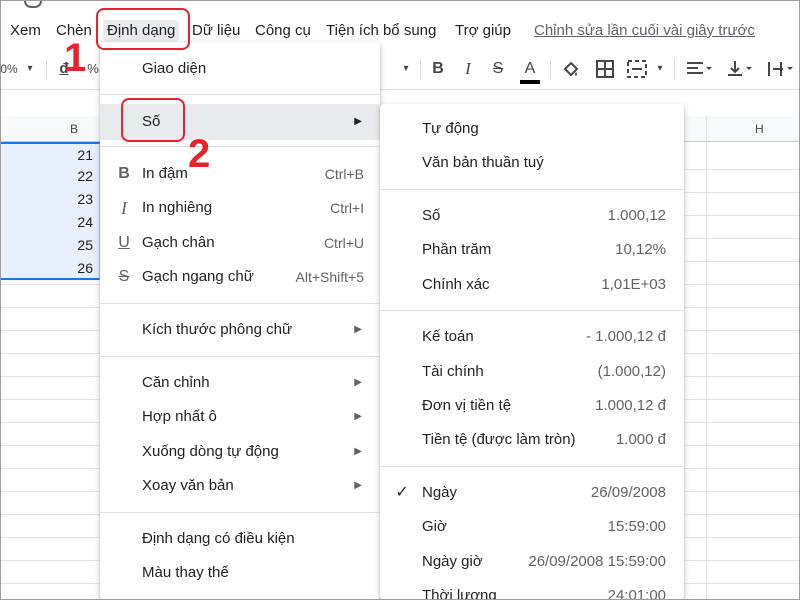 This screenshot has height=600, width=800. Describe the element at coordinates (50, 153) in the screenshot. I see `cell-b: 21` at that location.